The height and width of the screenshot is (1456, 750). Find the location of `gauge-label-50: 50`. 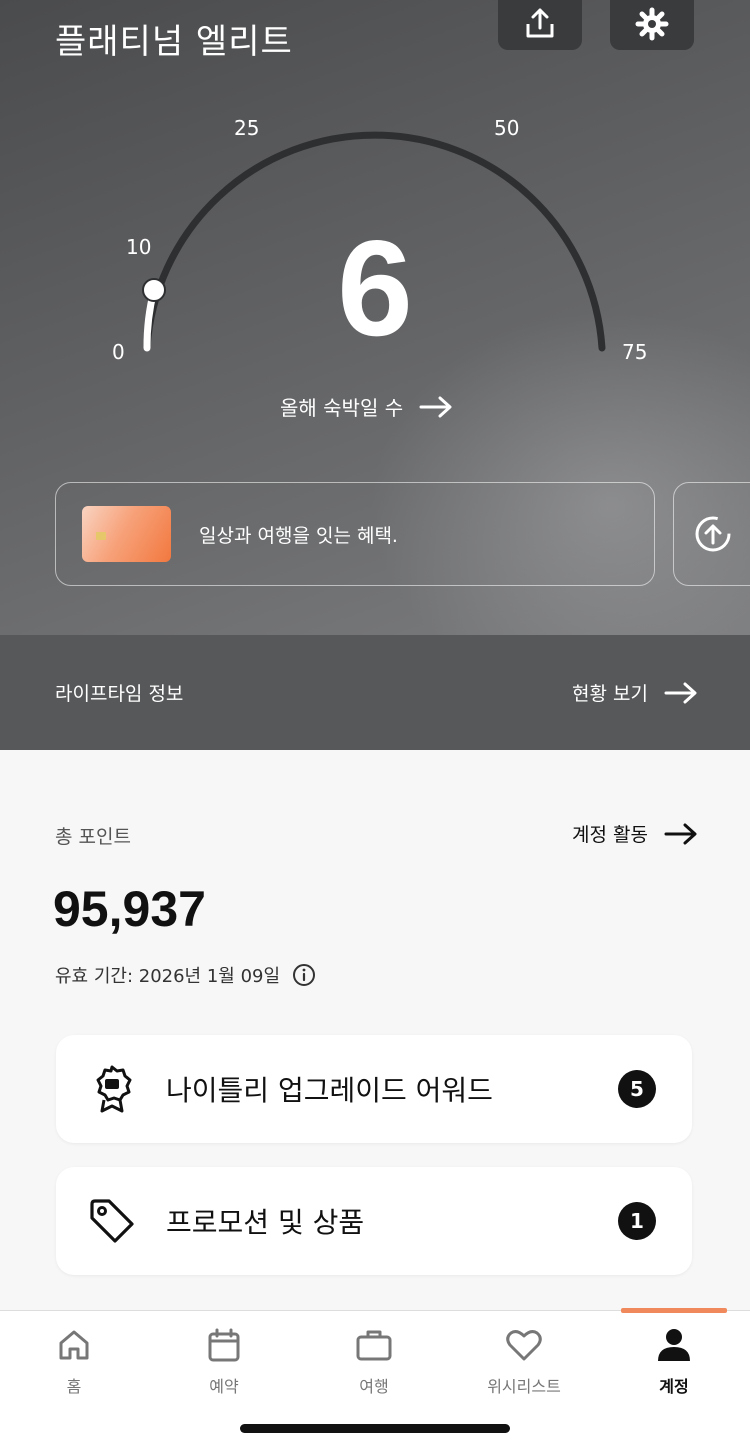

gauge-label-50: 50 is located at coordinates (507, 128).